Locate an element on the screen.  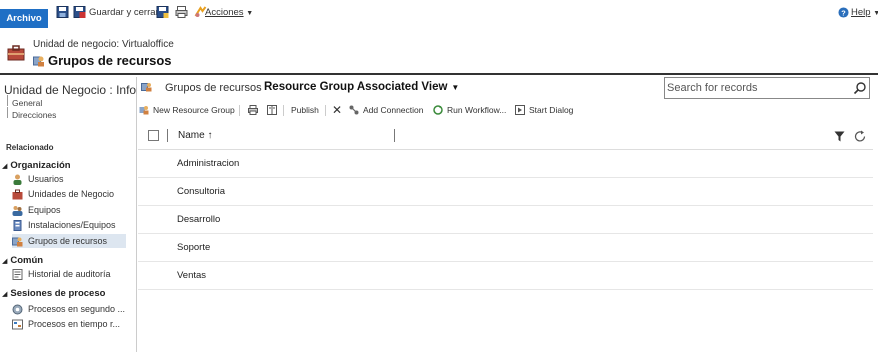
search-icon is located at coordinates (860, 88).